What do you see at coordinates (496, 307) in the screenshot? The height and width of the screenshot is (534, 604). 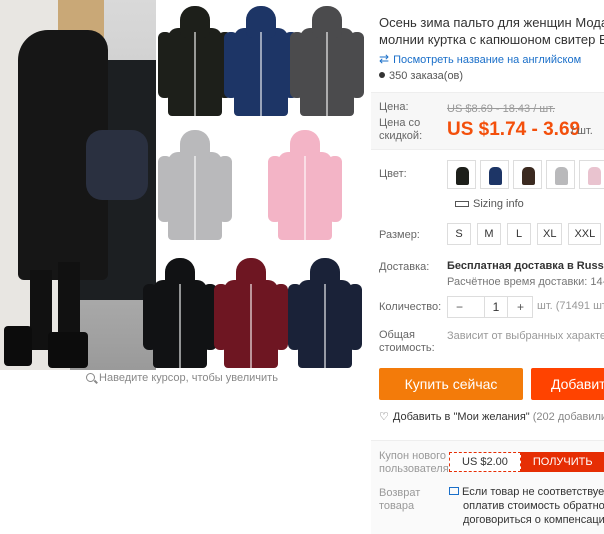 I see `quantity-input: 1` at bounding box center [496, 307].